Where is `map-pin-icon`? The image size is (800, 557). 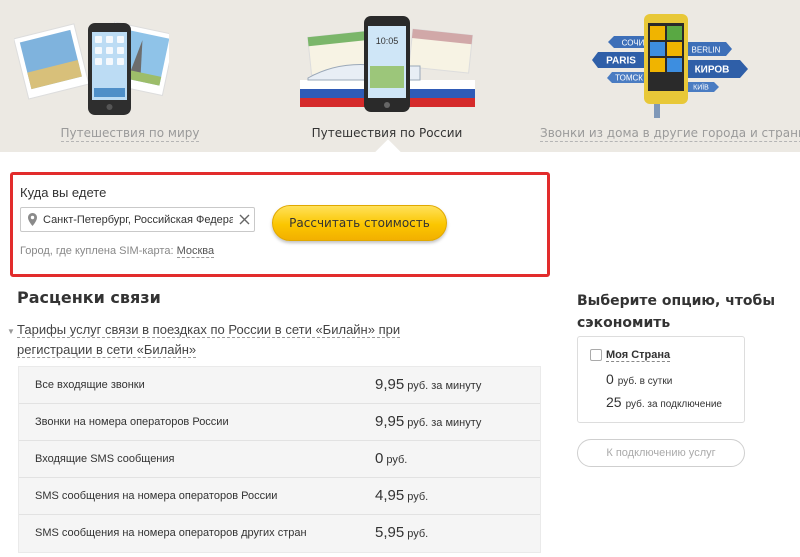 map-pin-icon is located at coordinates (32, 219).